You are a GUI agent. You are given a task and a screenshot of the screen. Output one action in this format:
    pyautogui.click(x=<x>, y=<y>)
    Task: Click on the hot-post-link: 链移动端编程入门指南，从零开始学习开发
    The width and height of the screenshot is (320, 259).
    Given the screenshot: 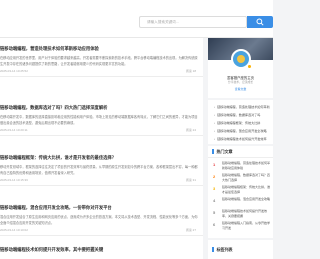 What is the action you would take?
    pyautogui.click(x=246, y=226)
    